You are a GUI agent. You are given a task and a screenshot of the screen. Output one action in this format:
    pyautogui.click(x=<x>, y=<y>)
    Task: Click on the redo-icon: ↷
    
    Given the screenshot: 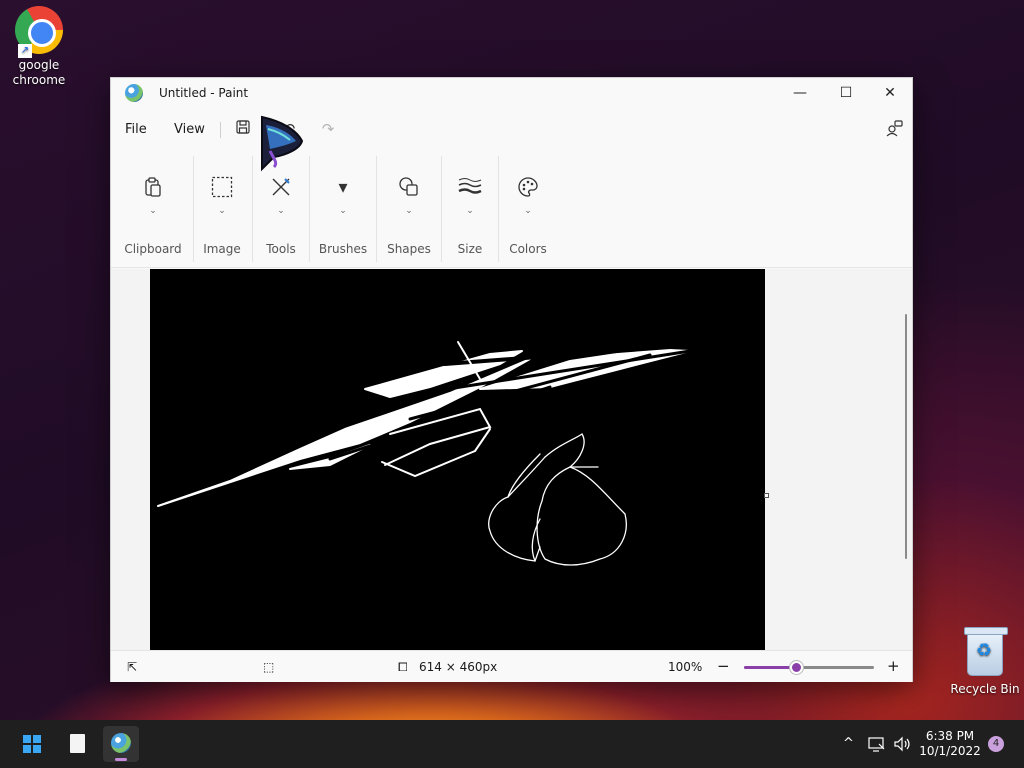 What is the action you would take?
    pyautogui.click(x=328, y=129)
    